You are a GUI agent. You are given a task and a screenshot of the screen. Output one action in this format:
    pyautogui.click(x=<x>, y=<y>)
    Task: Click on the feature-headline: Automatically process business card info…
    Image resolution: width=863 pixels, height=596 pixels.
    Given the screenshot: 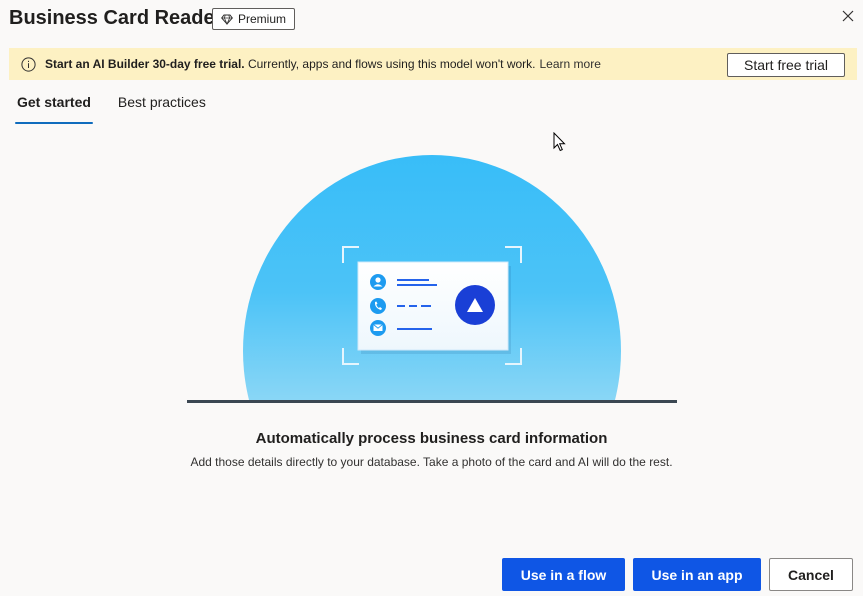 What is the action you would take?
    pyautogui.click(x=431, y=438)
    